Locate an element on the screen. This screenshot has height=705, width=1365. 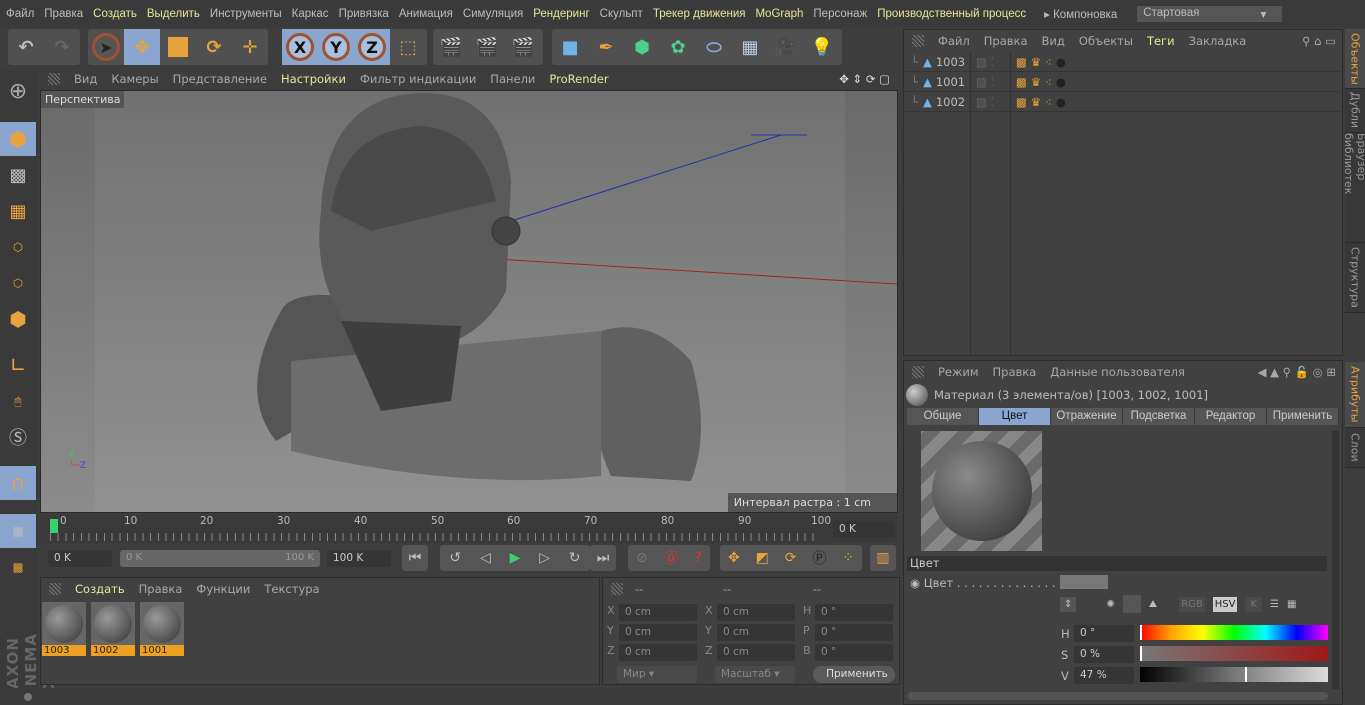
saturation-slider is located at coordinates (1234, 653).